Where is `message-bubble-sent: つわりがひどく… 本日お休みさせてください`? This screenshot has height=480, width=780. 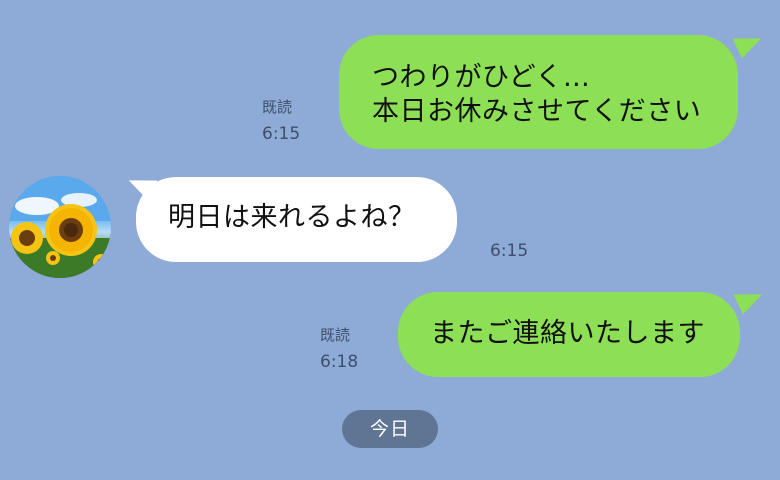
message-bubble-sent: つわりがひどく… 本日お休みさせてください is located at coordinates (538, 92).